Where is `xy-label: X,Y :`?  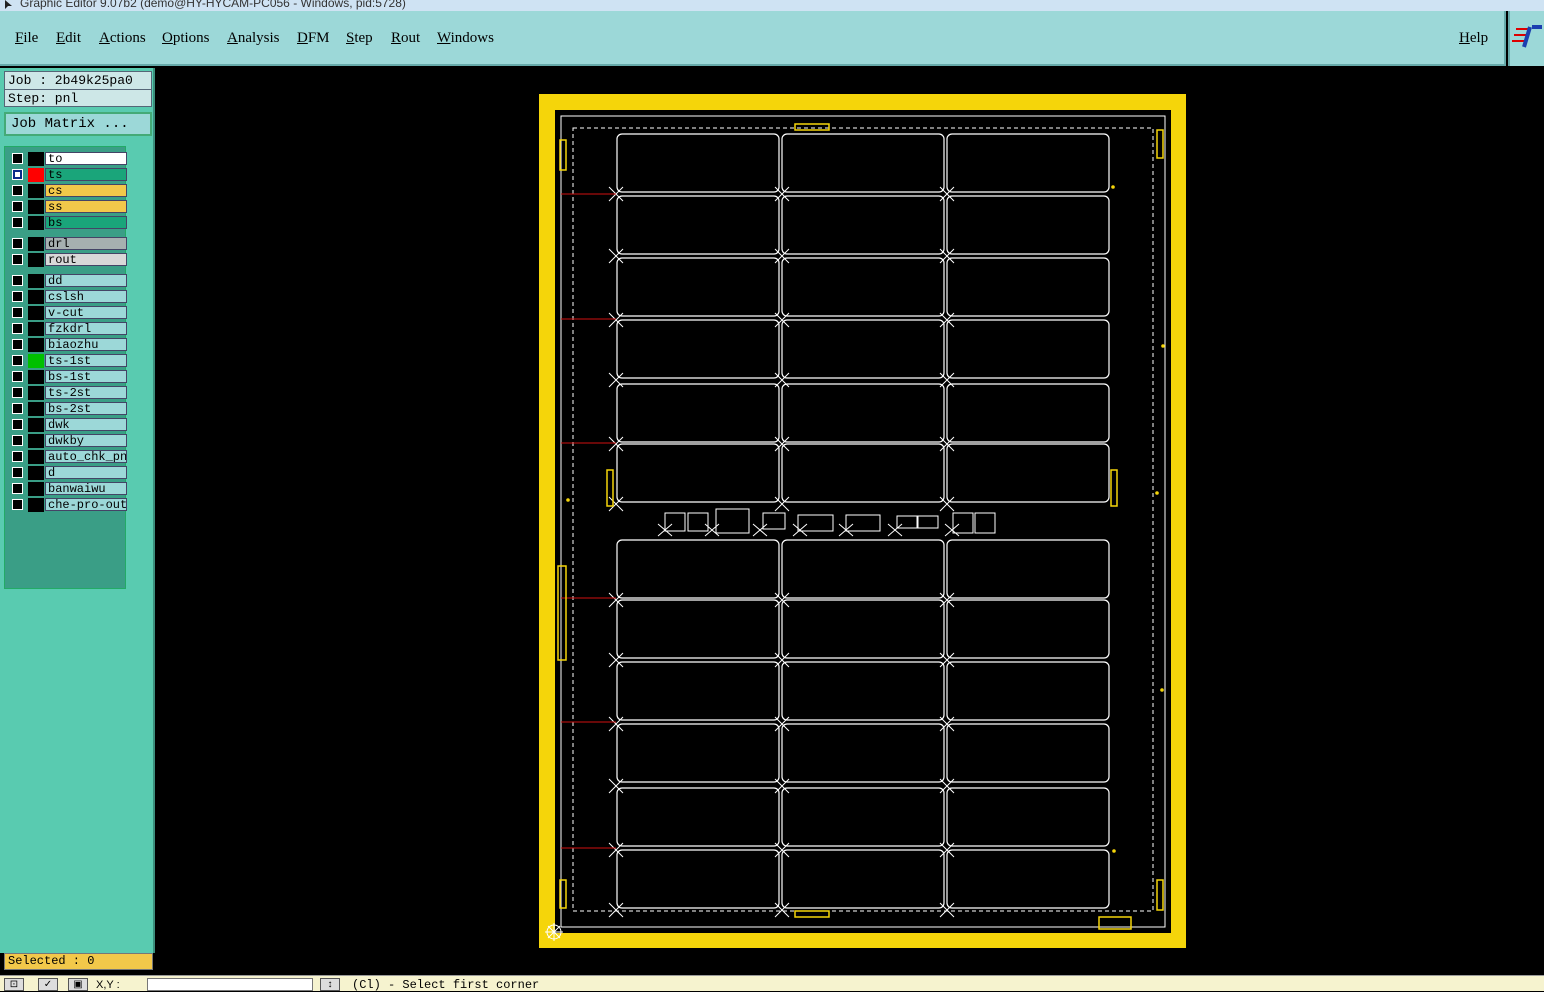
xy-label: X,Y : is located at coordinates (108, 985).